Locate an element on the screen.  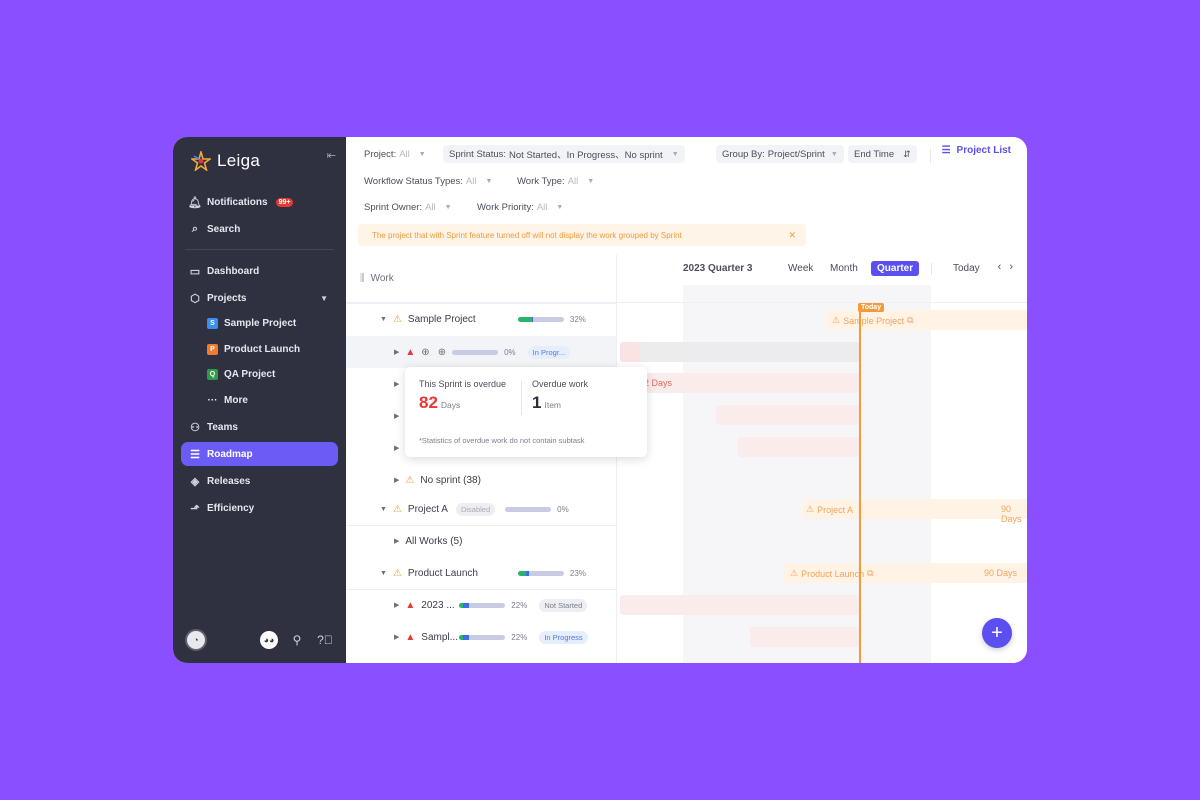
workflow-status-filter: Workflow Status Types: All ▼ is located at coordinates (428, 181).